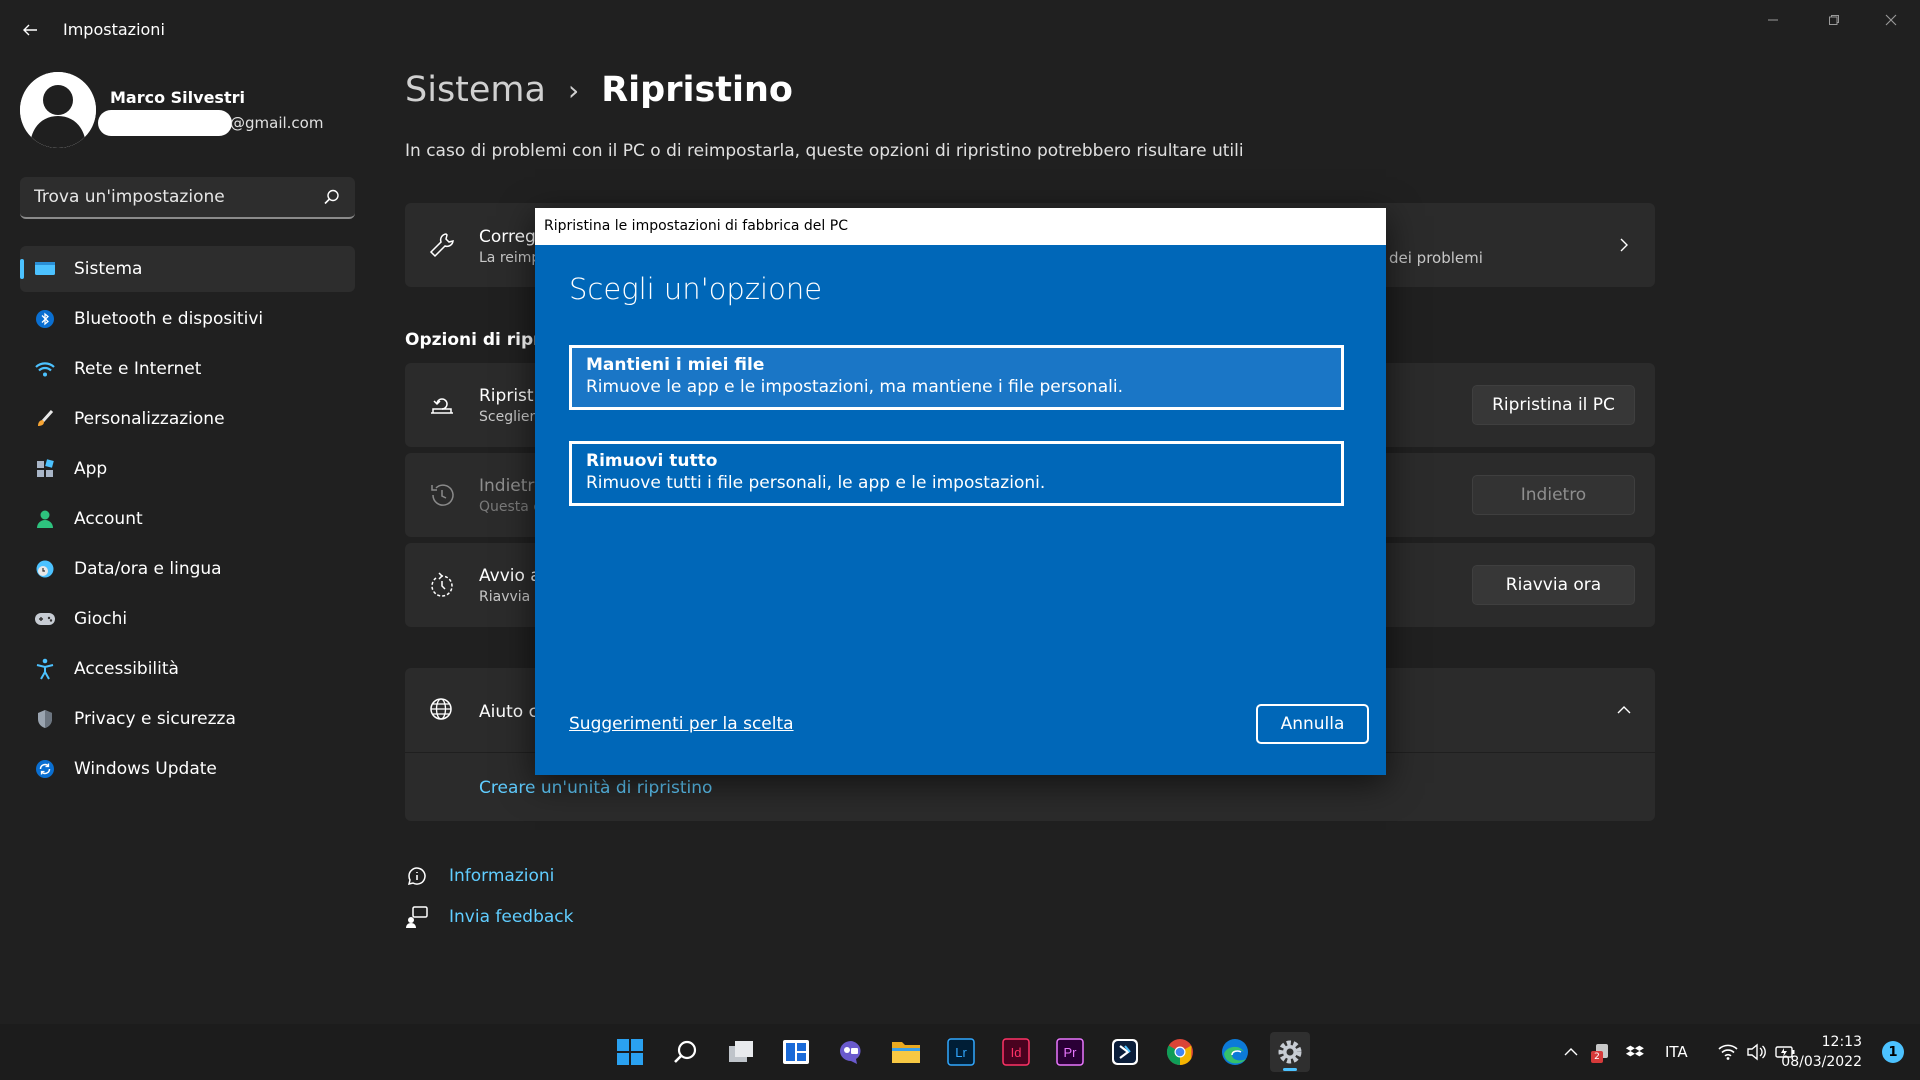  Describe the element at coordinates (45, 319) in the screenshot. I see `bluetooth-icon` at that location.